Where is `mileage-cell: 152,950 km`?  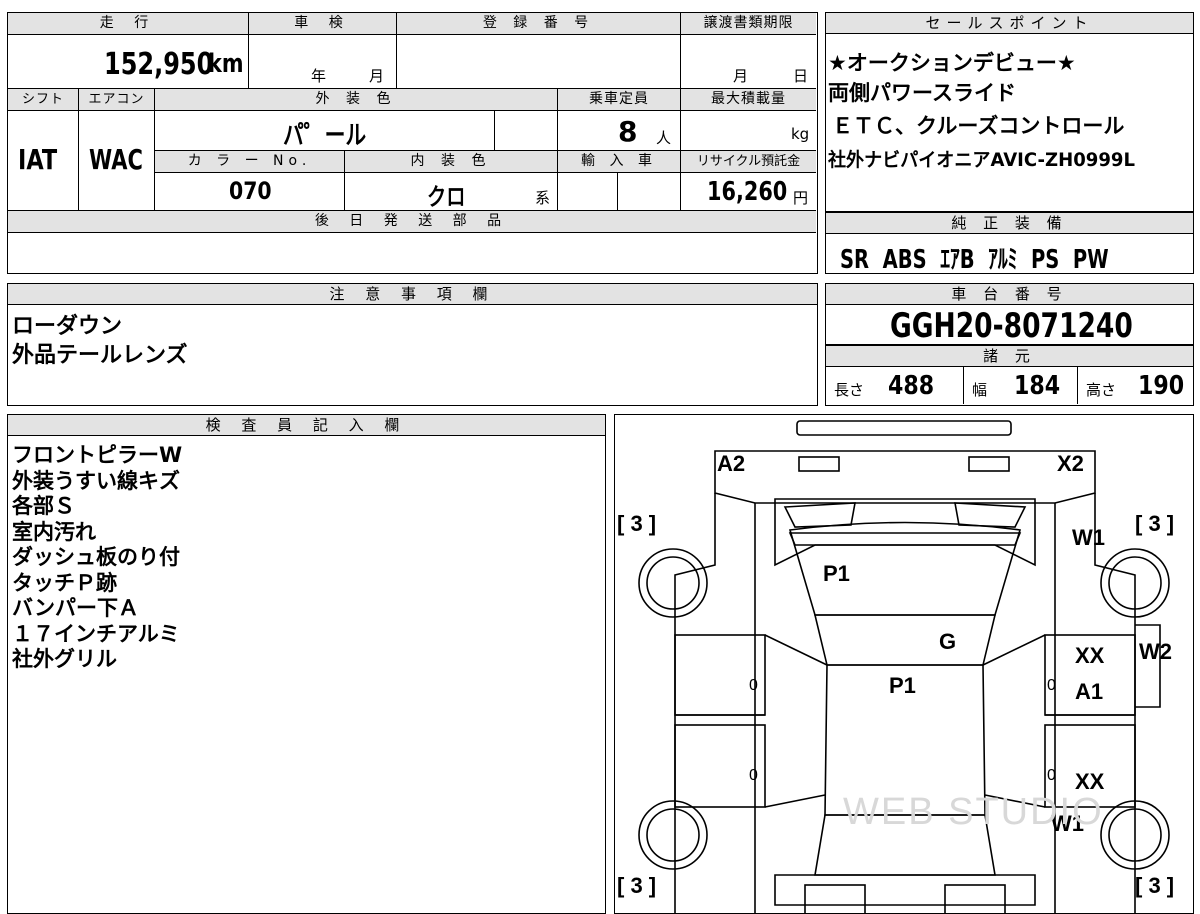 mileage-cell: 152,950 km is located at coordinates (128, 62).